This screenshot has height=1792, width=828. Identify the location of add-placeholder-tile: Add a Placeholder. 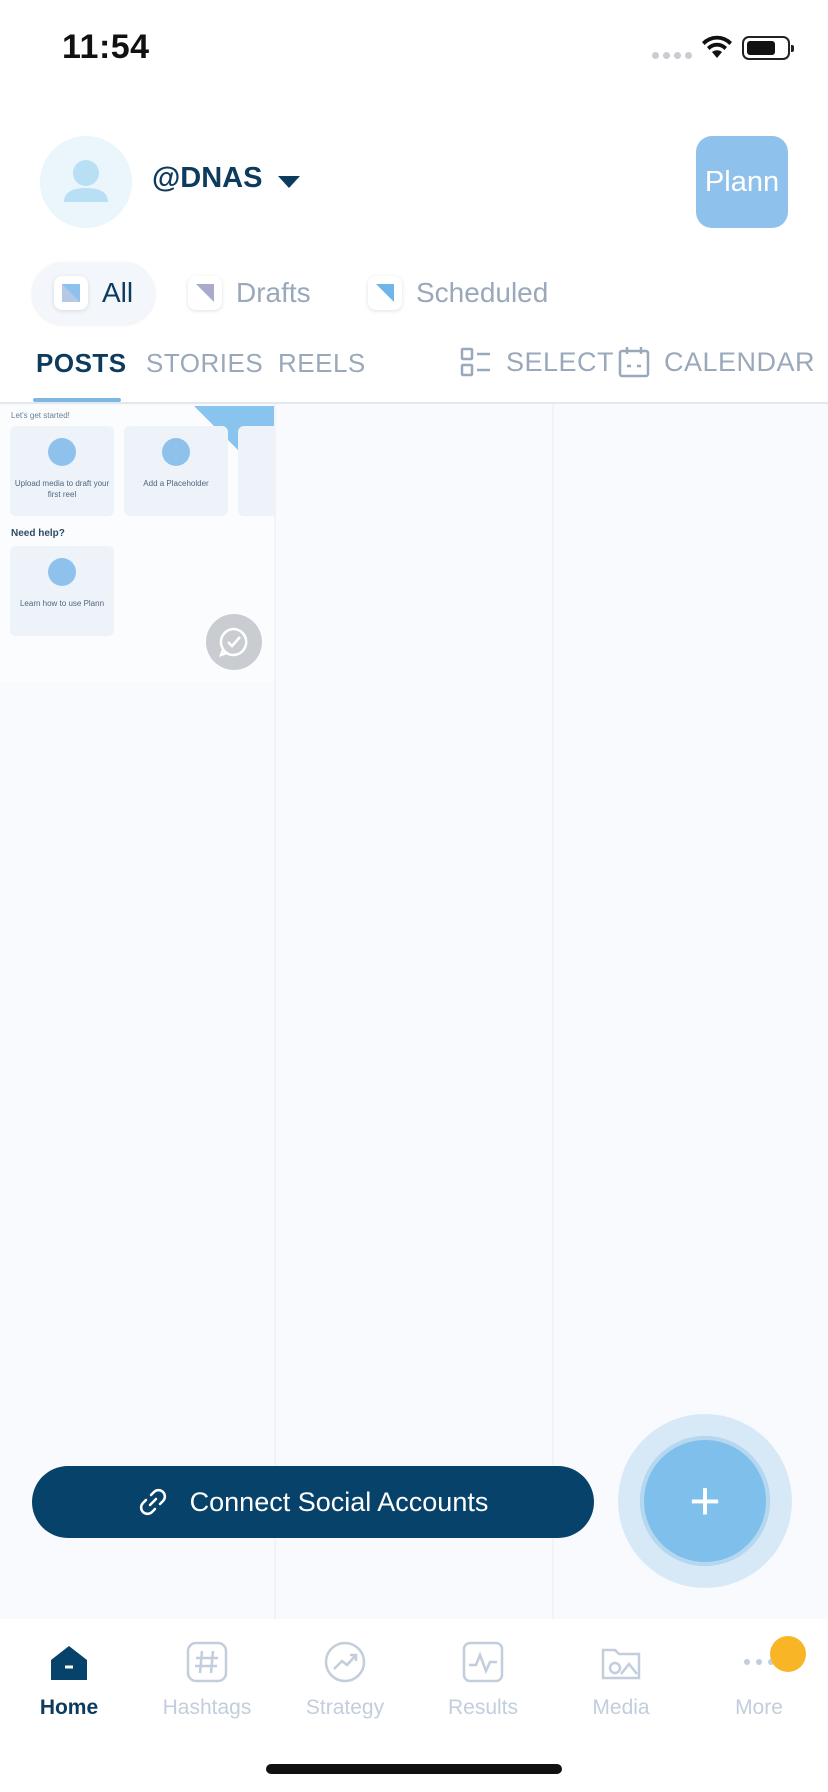
(176, 471).